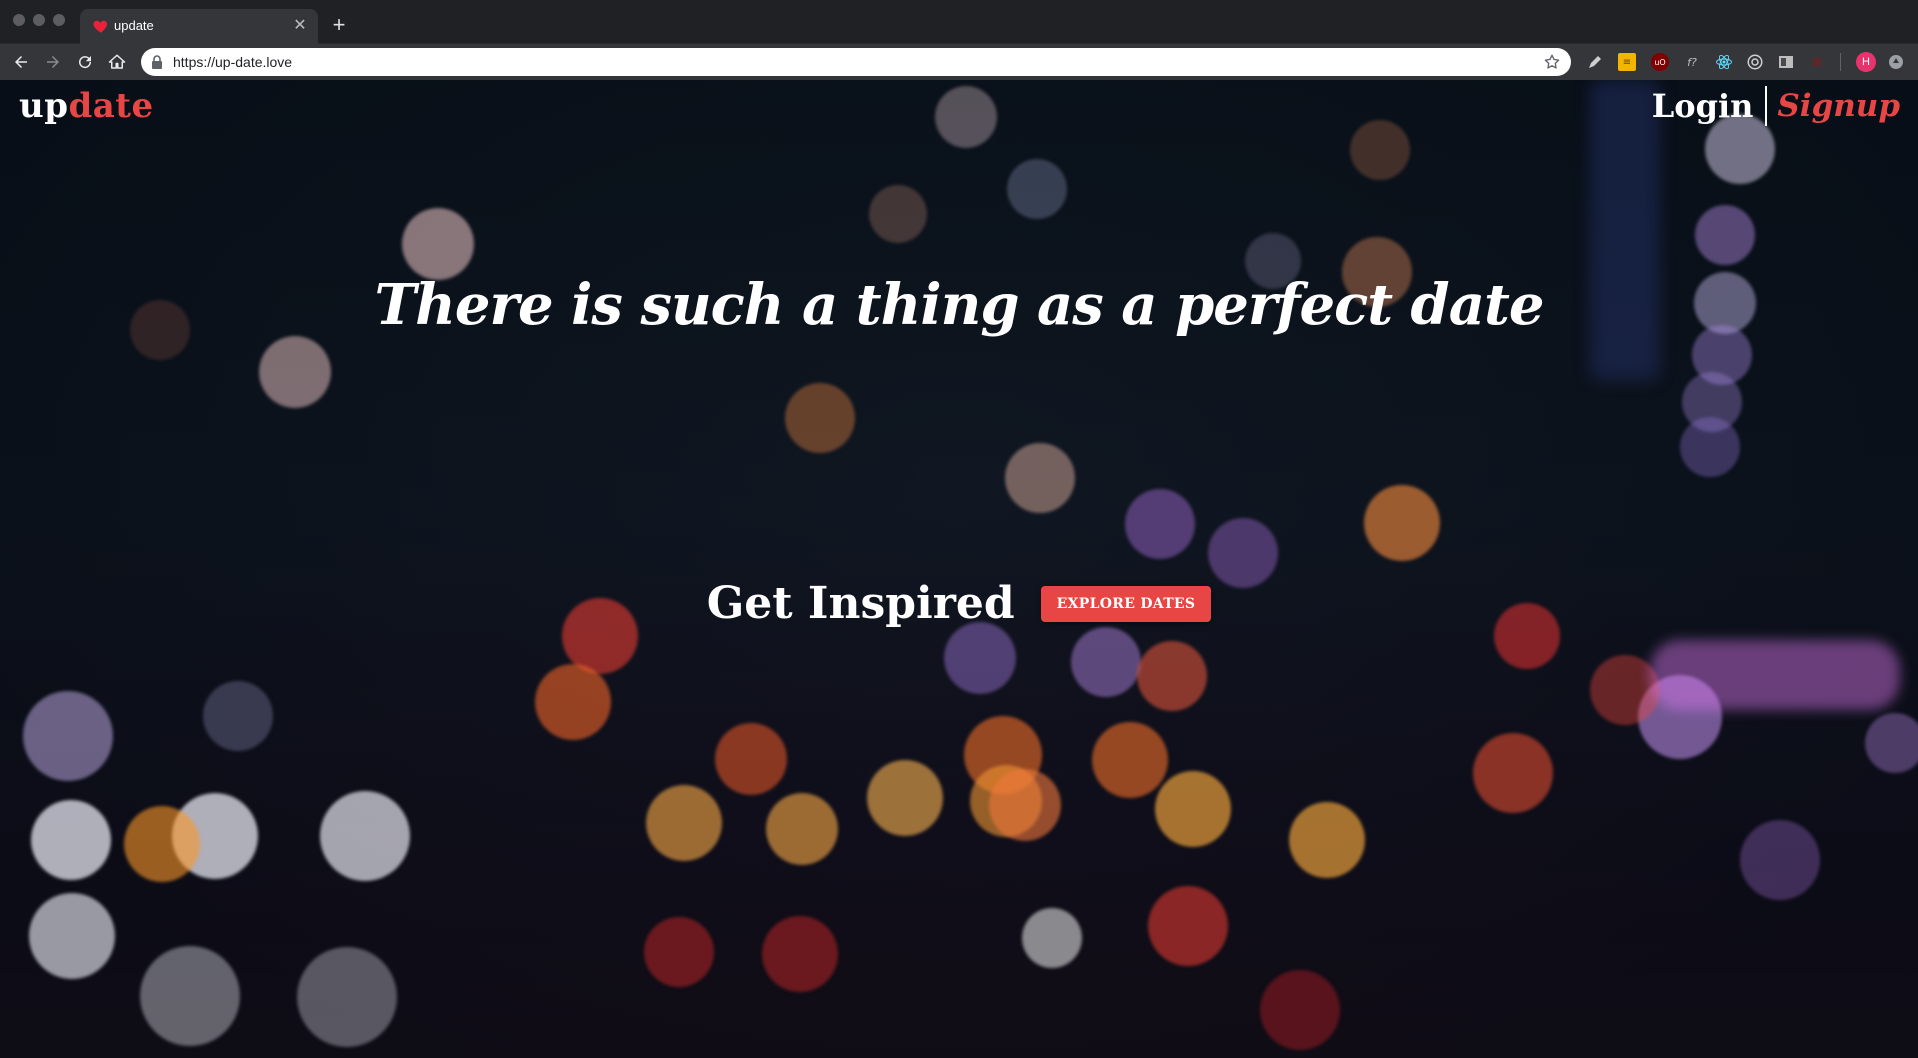 The image size is (1918, 1058). What do you see at coordinates (860, 603) in the screenshot?
I see `cta-text: Get Inspired` at bounding box center [860, 603].